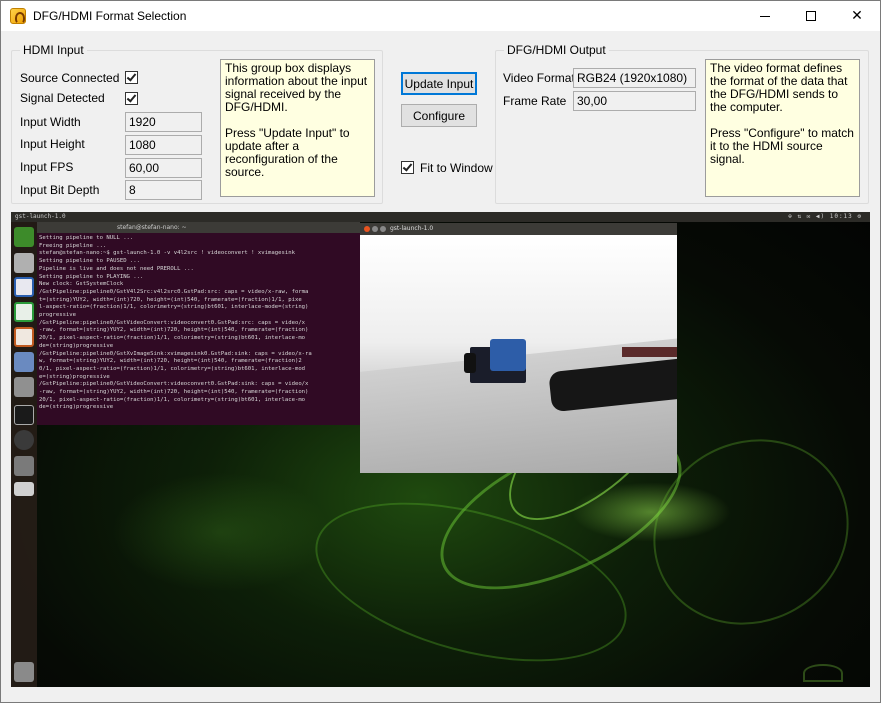  What do you see at coordinates (471, 579) in the screenshot?
I see `wallpaper-streak` at bounding box center [471, 579].